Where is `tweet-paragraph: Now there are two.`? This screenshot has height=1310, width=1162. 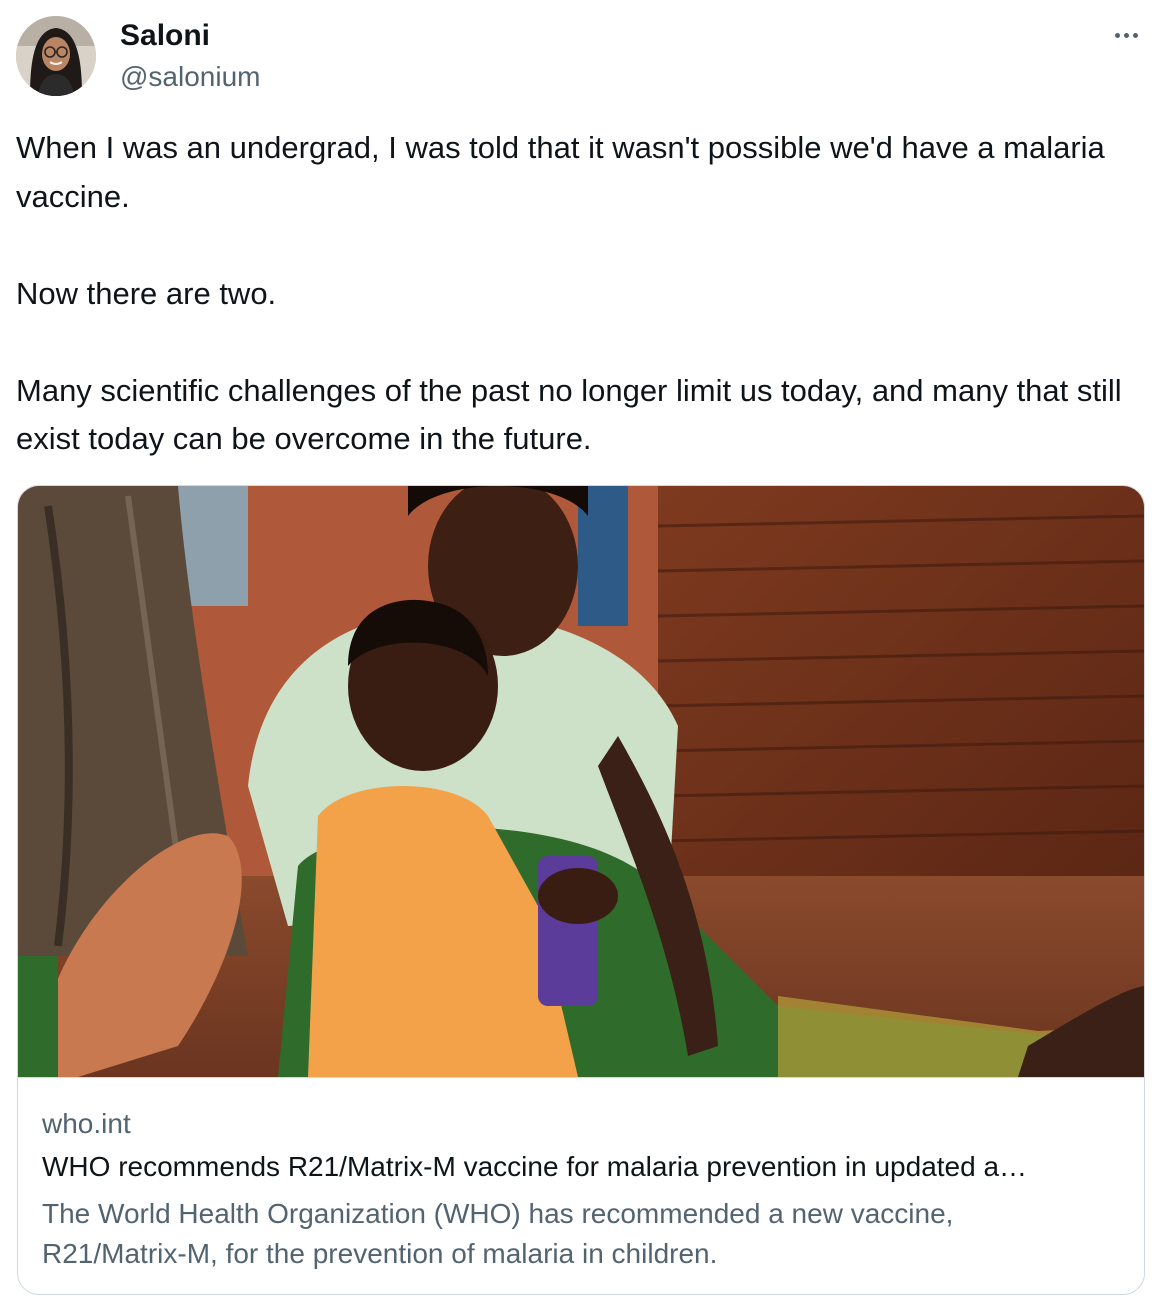 tweet-paragraph: Now there are two. is located at coordinates (146, 293).